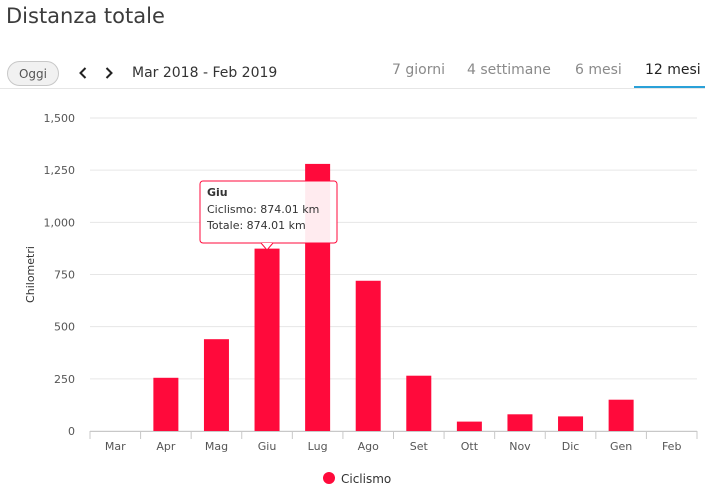 Image resolution: width=719 pixels, height=499 pixels. What do you see at coordinates (30, 274) in the screenshot?
I see `y-axis-label: Chilometri` at bounding box center [30, 274].